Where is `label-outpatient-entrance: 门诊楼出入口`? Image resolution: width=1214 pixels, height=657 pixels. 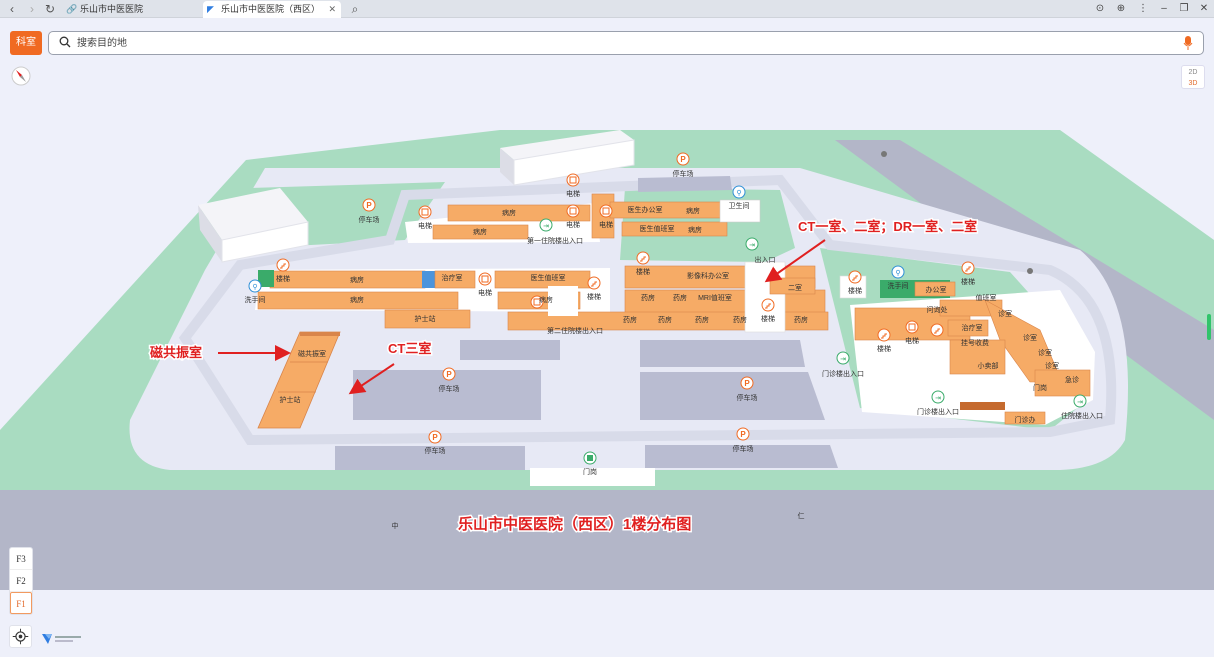 label-outpatient-entrance: 门诊楼出入口 is located at coordinates (843, 373).